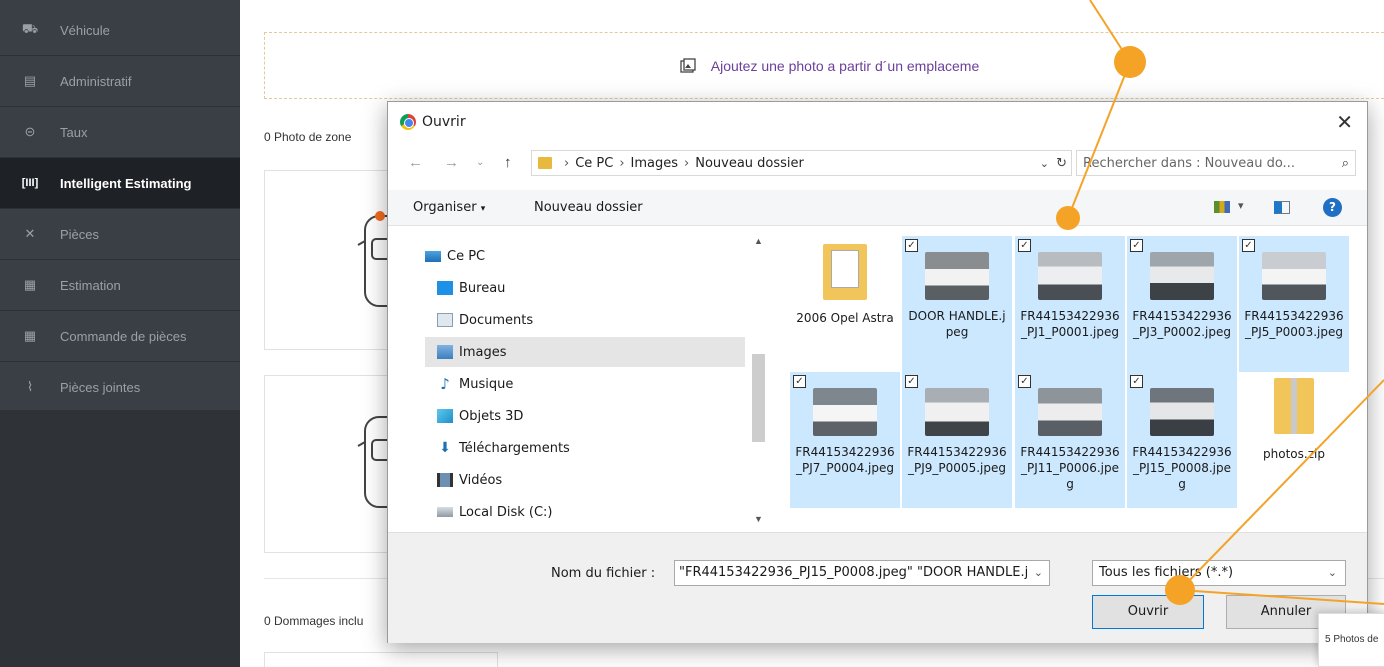  Describe the element at coordinates (585, 256) in the screenshot. I see `tree-item-ce-pc: Ce PC` at that location.